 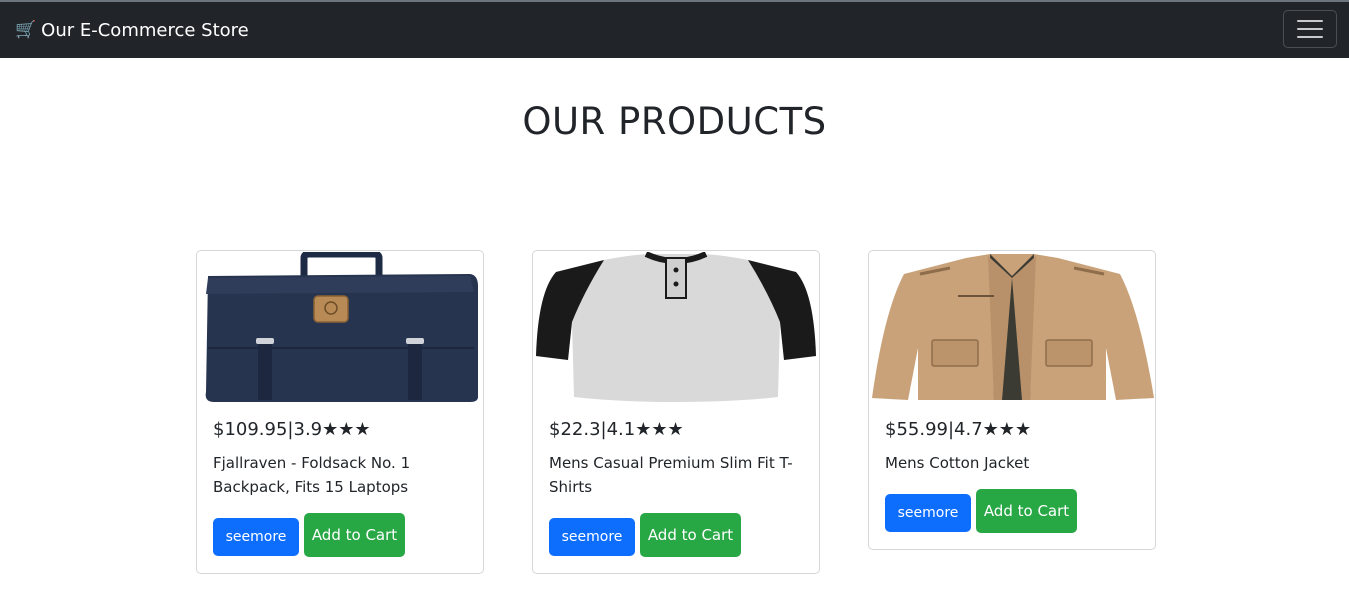 What do you see at coordinates (616, 429) in the screenshot?
I see `product-price-rating: $22.3|4.1★★★` at bounding box center [616, 429].